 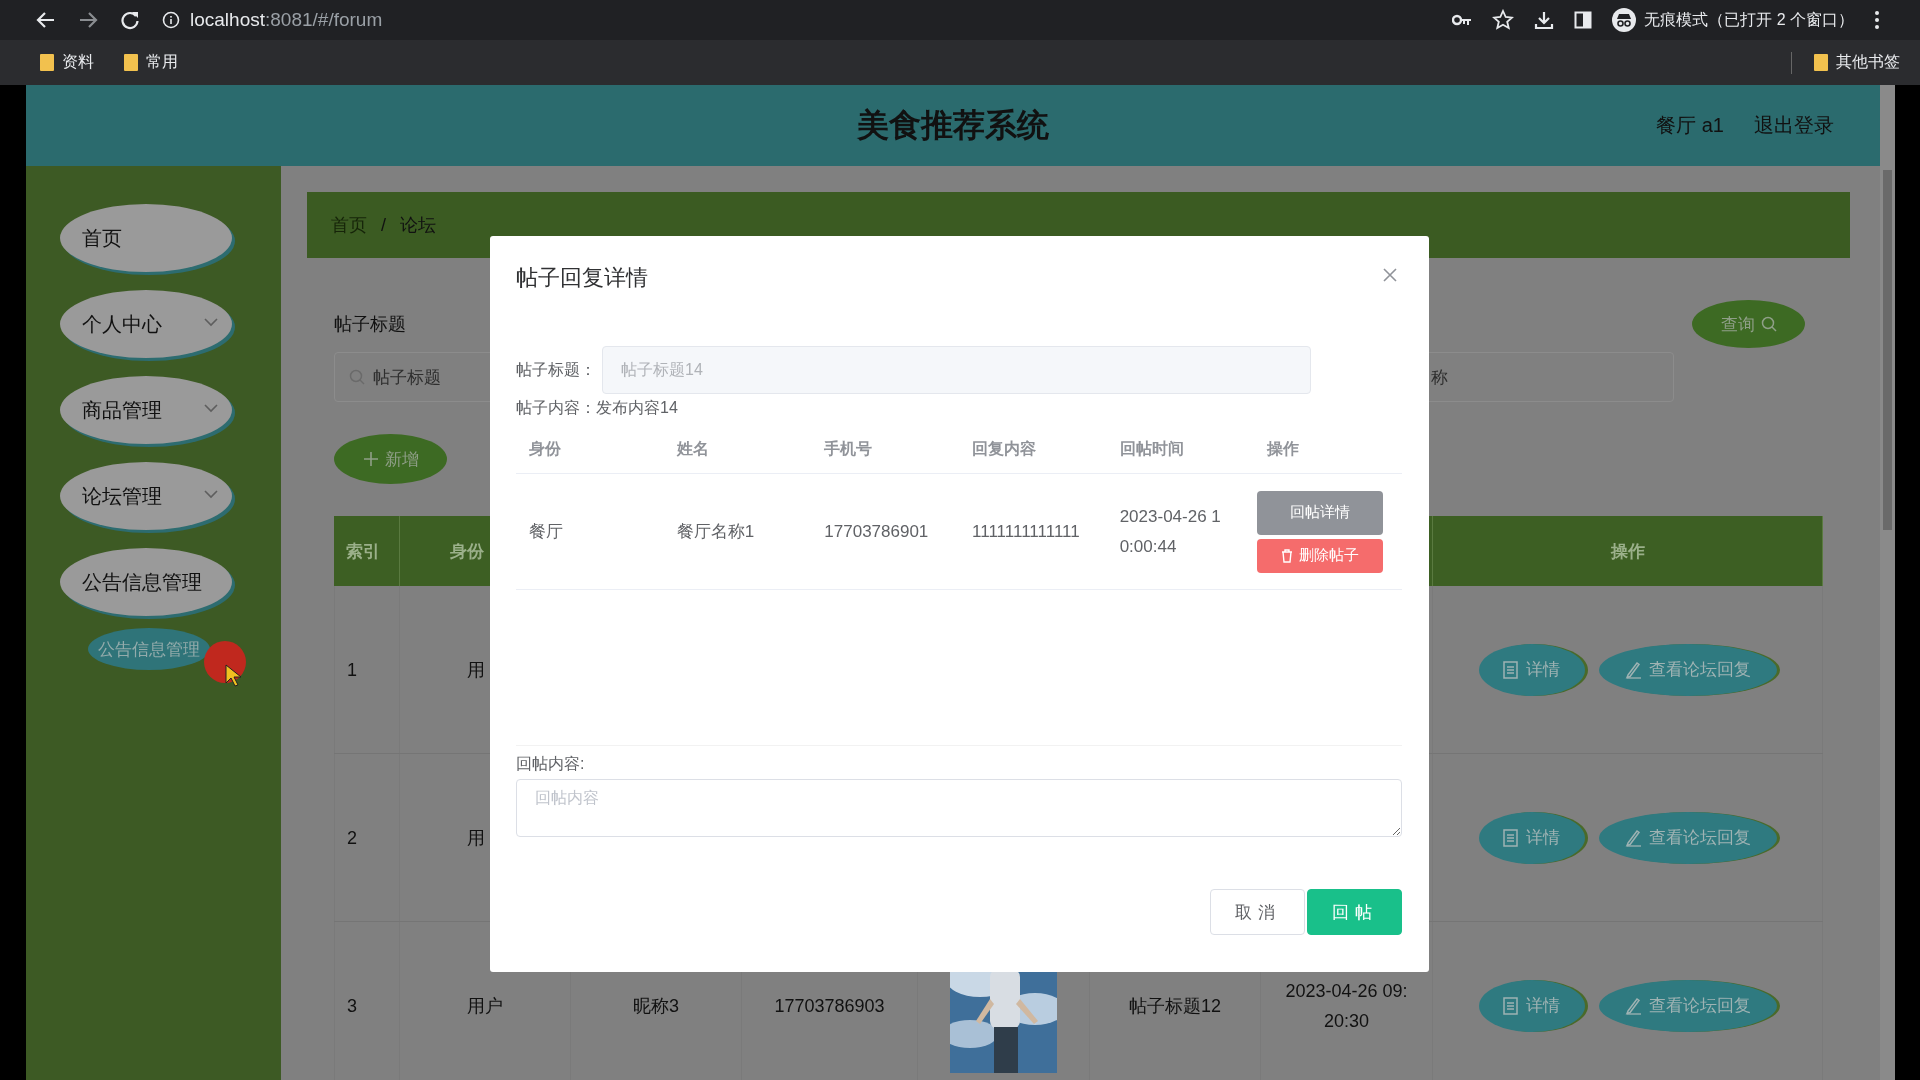 I want to click on profile-label: 无痕模式（已打开 2 个窗口）, so click(x=1749, y=20).